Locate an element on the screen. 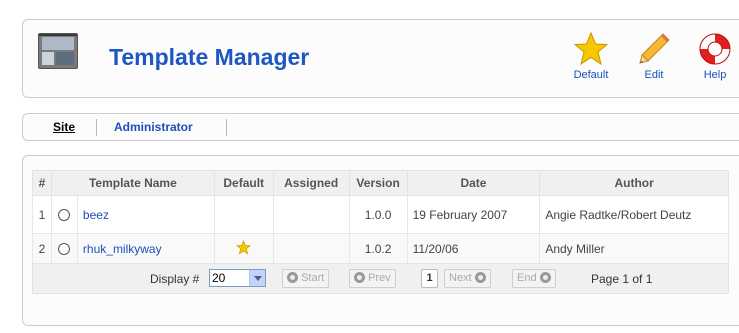 Image resolution: width=739 pixels, height=333 pixels. column-header-number: # is located at coordinates (42, 183).